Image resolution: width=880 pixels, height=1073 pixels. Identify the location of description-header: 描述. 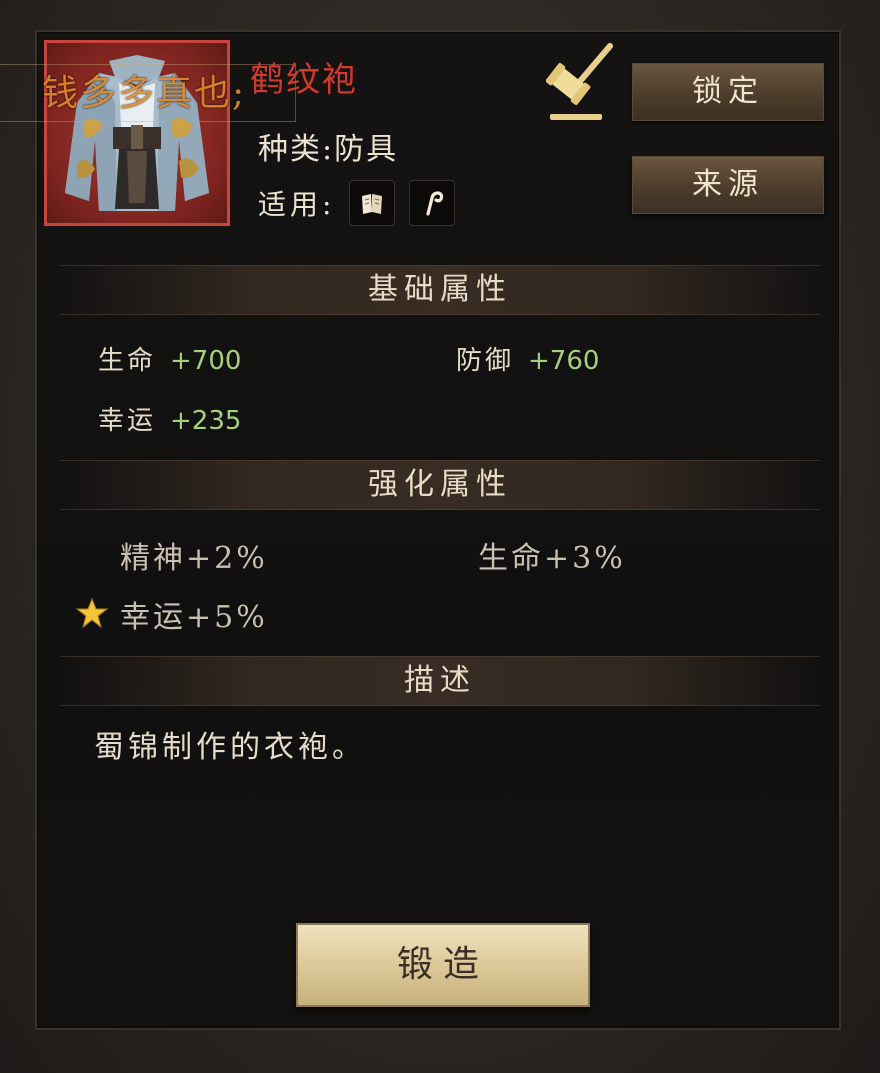
(440, 681).